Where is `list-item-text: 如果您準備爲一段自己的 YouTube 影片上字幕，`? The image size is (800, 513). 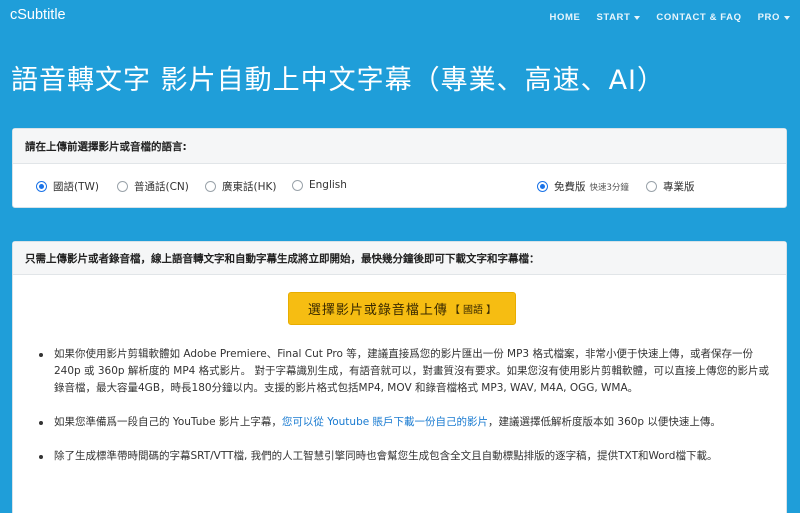
list-item-text: 如果您準備爲一段自己的 YouTube 影片上字幕， is located at coordinates (168, 422).